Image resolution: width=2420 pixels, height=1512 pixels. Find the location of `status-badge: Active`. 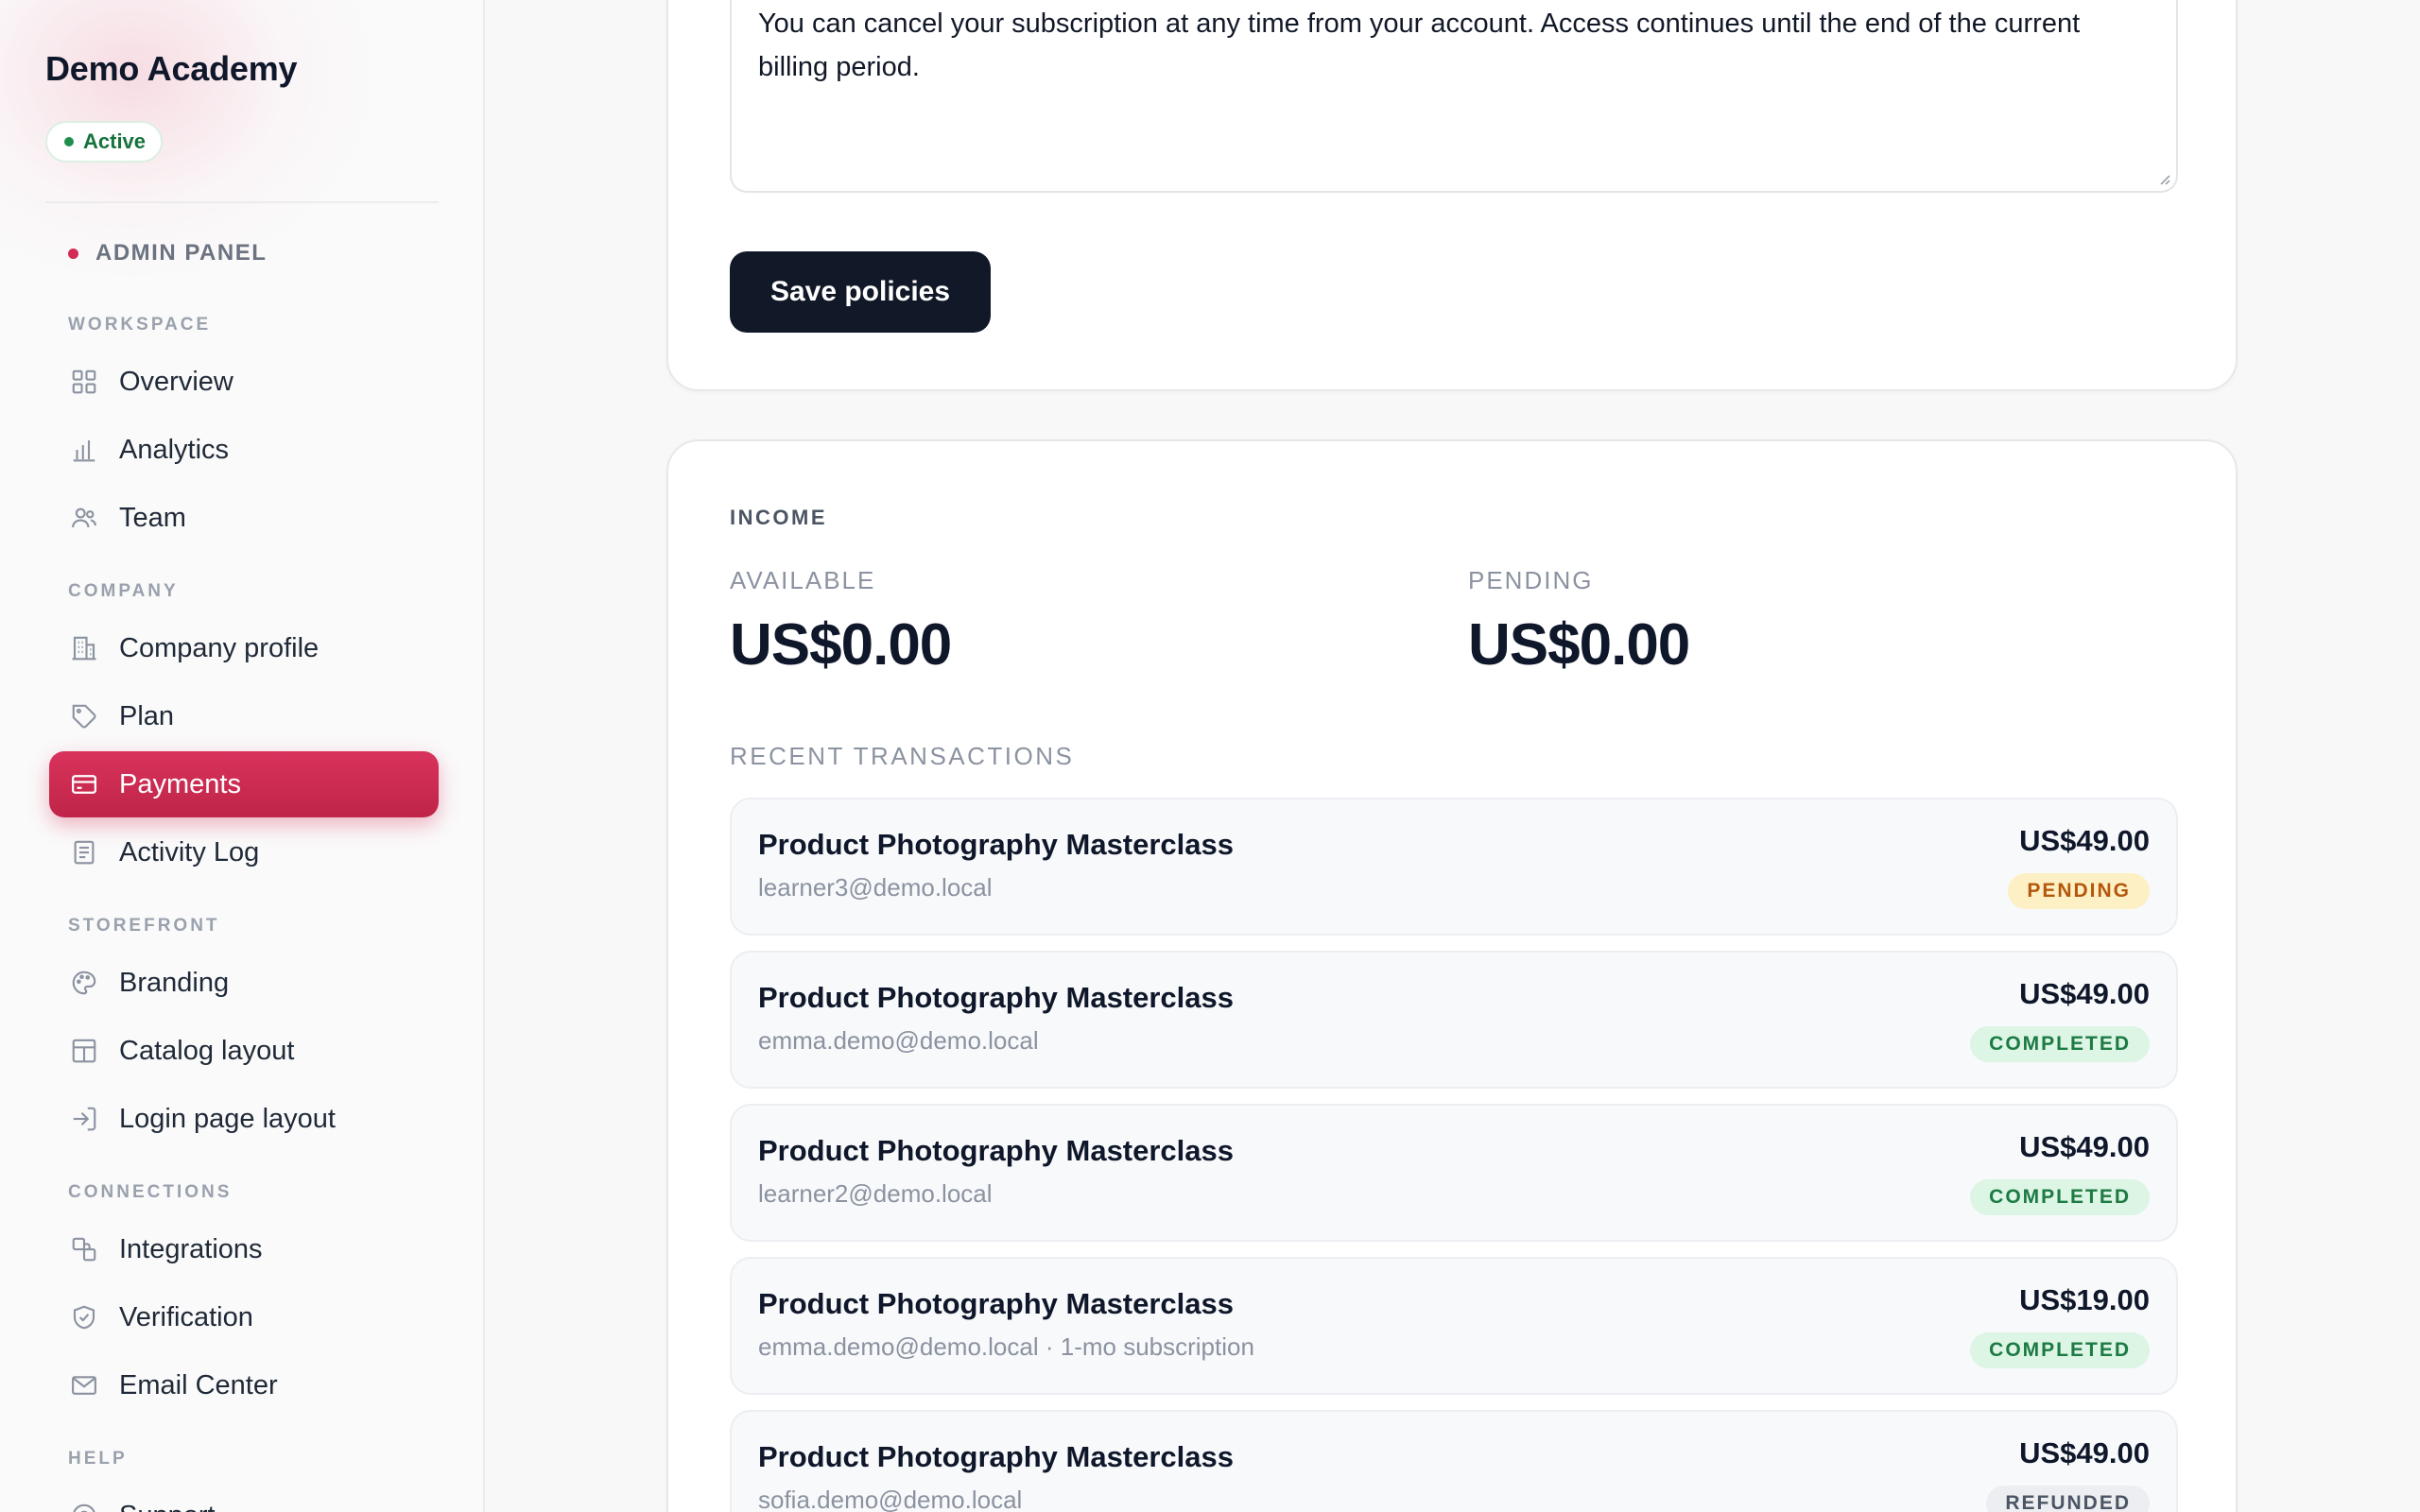

status-badge: Active is located at coordinates (104, 142).